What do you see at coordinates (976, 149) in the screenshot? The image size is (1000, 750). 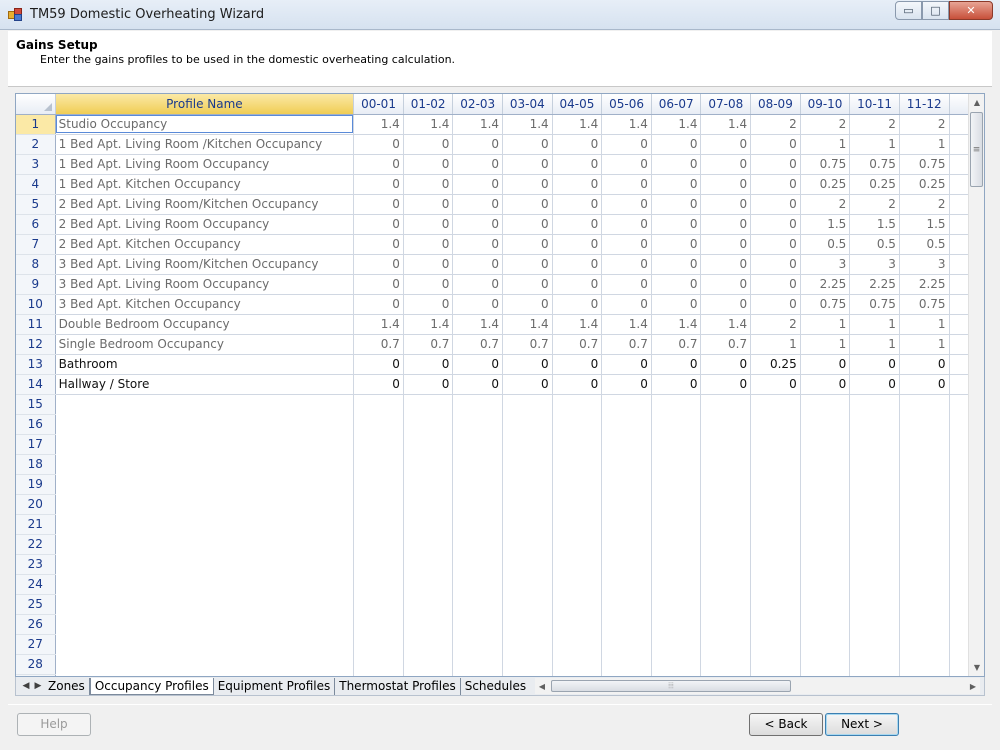 I see `vertical-scroll-thumb: ≡` at bounding box center [976, 149].